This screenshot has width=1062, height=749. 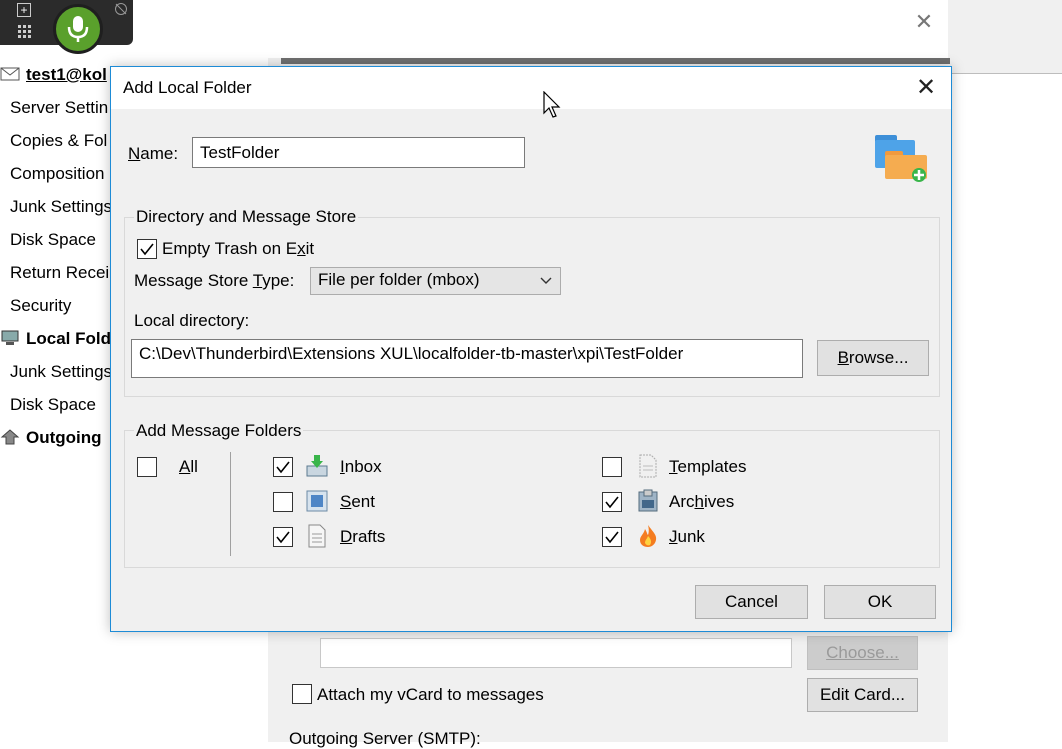 What do you see at coordinates (10, 71) in the screenshot?
I see `envelope-icon` at bounding box center [10, 71].